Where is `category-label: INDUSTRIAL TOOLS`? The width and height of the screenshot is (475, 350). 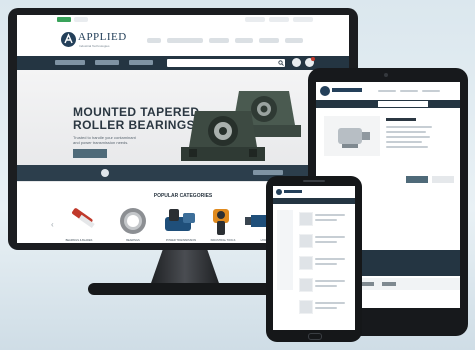 category-label: INDUSTRIAL TOOLS is located at coordinates (223, 240).